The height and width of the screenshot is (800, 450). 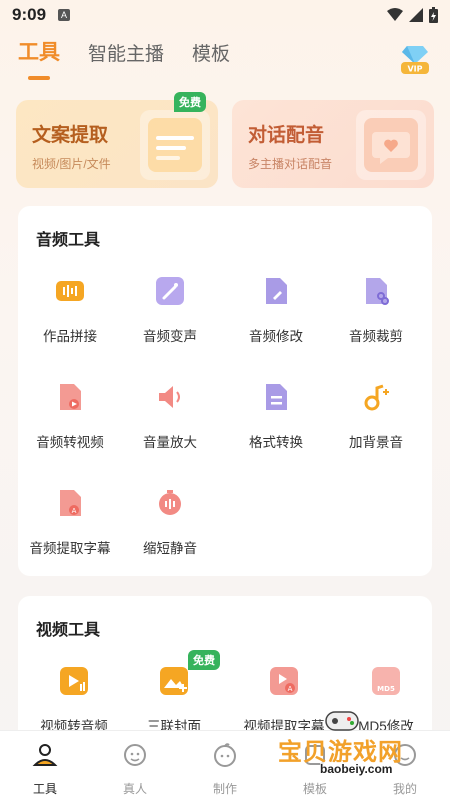 I want to click on watermark: 宝贝游戏网 baobeiy.com, so click(x=348, y=745).